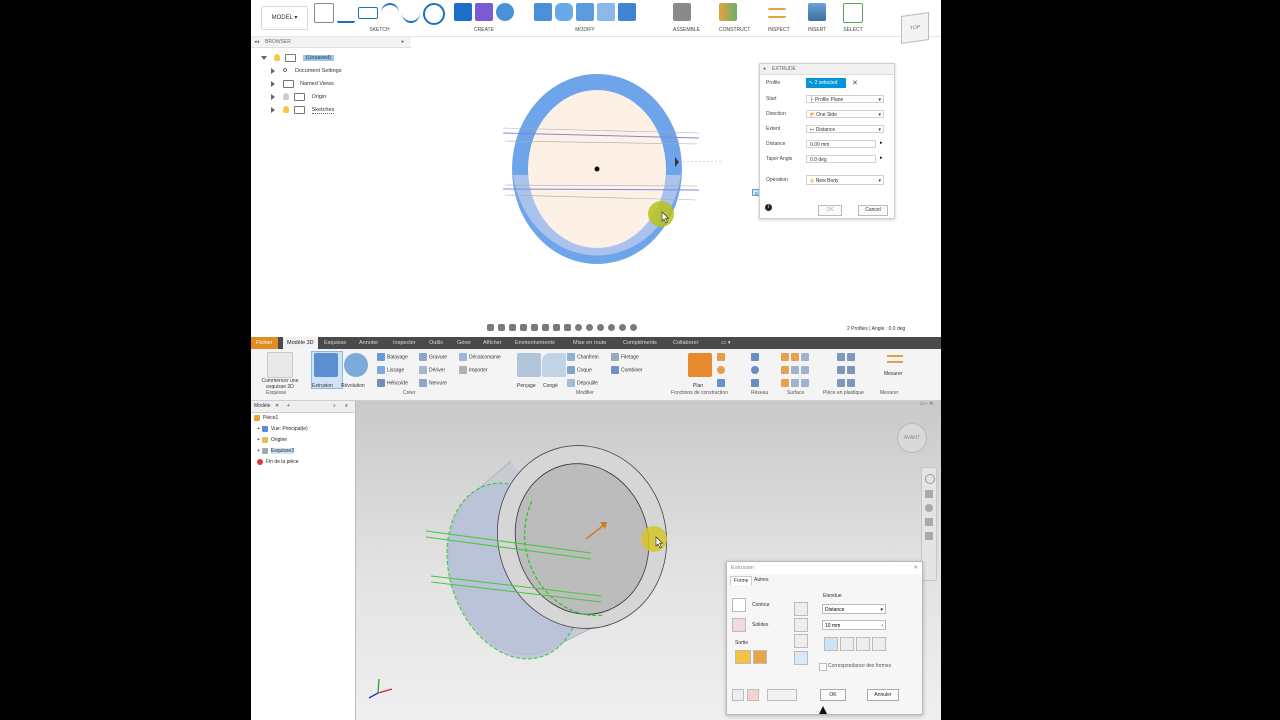 Image resolution: width=1280 pixels, height=720 pixels. I want to click on combiner-button: Combiner, so click(627, 370).